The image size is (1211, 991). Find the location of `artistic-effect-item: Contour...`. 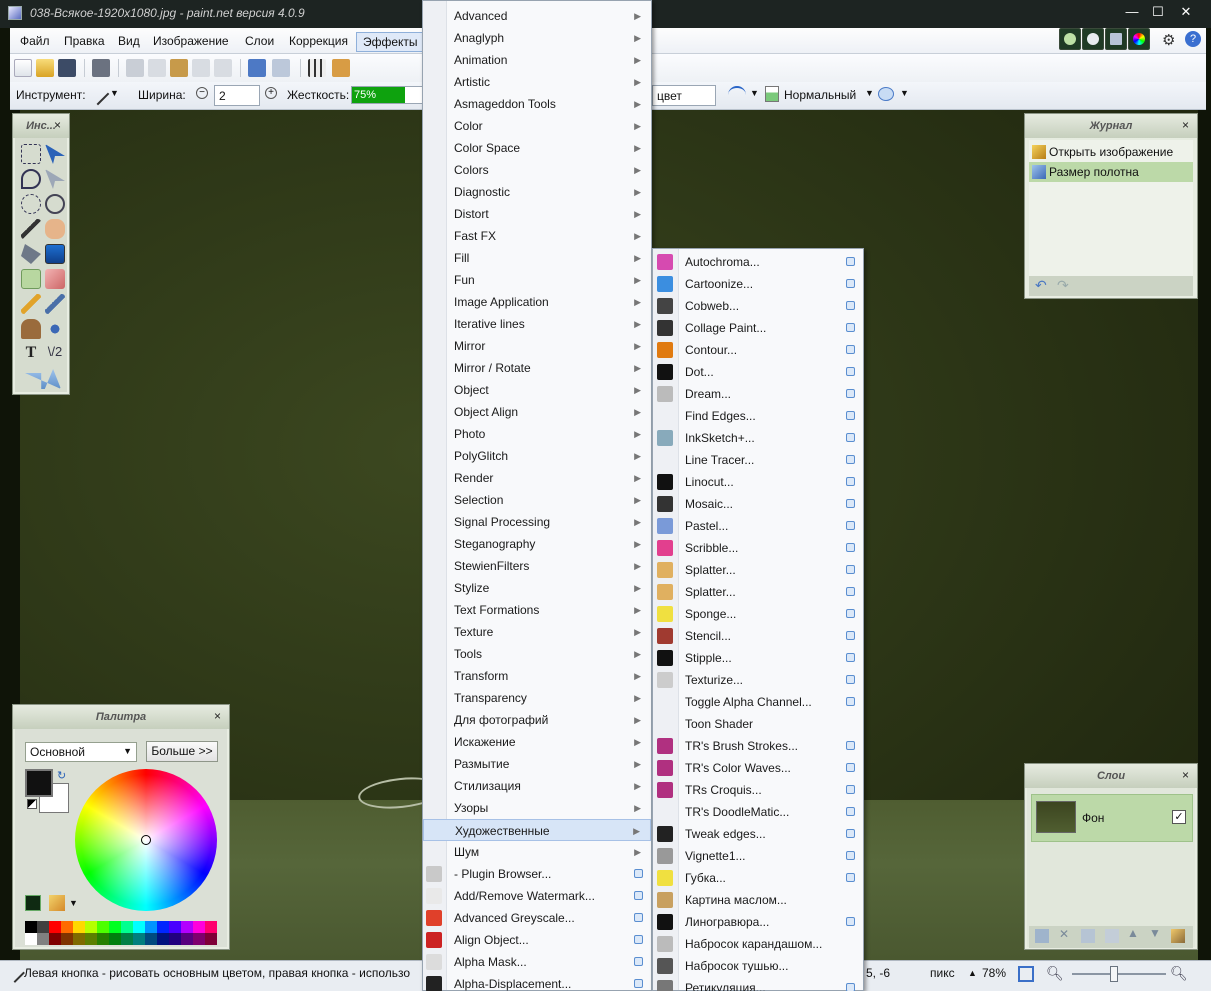

artistic-effect-item: Contour... is located at coordinates (758, 350).